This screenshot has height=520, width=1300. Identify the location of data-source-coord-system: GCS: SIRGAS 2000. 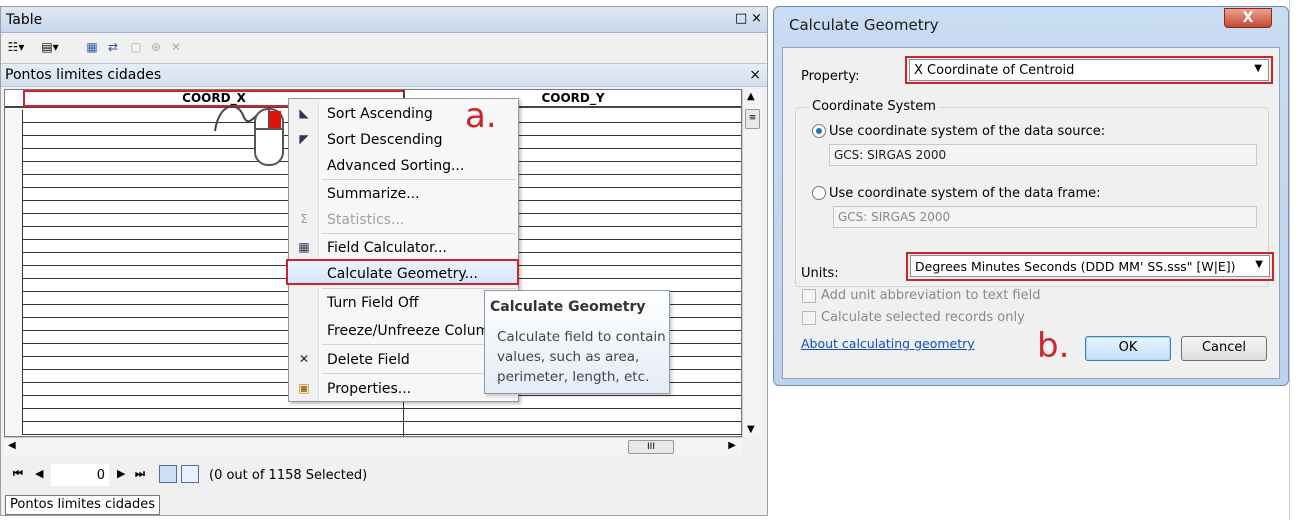
(1043, 155).